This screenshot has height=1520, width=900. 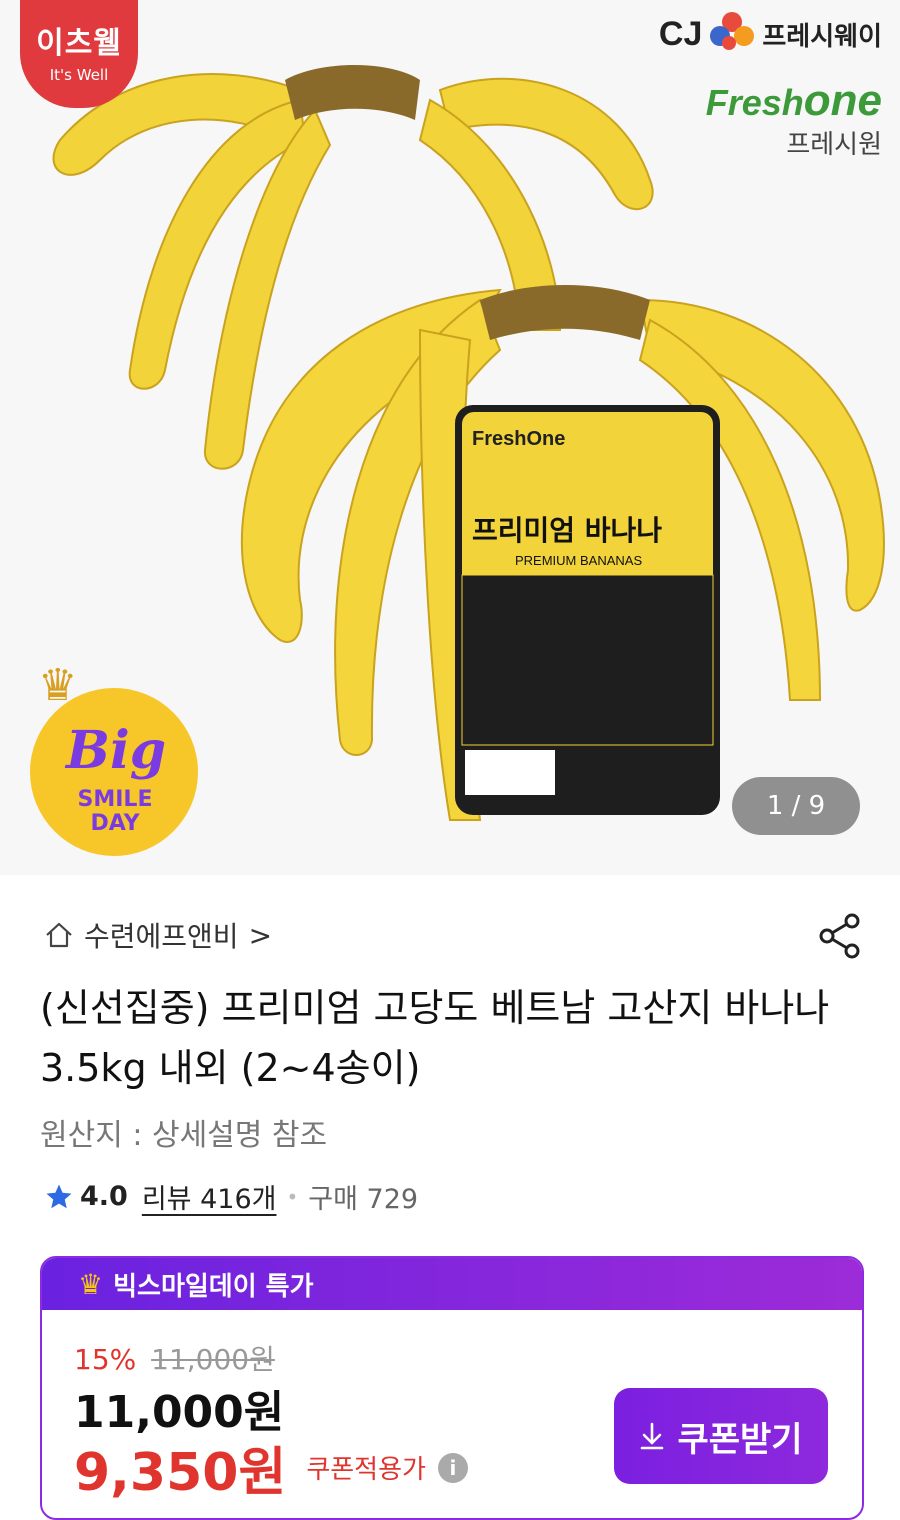 I want to click on coupon-price: 9,350원, so click(x=180, y=1473).